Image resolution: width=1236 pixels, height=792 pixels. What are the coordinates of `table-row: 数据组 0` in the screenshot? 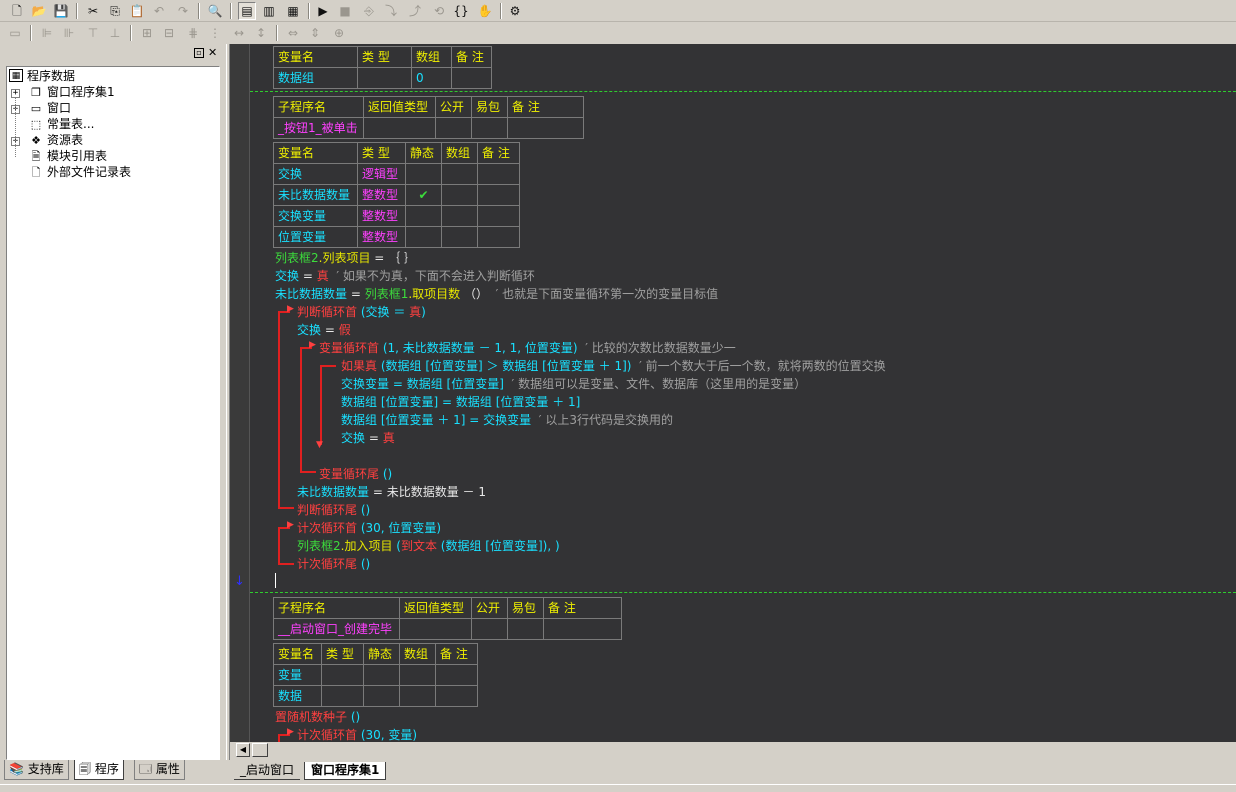 It's located at (382, 78).